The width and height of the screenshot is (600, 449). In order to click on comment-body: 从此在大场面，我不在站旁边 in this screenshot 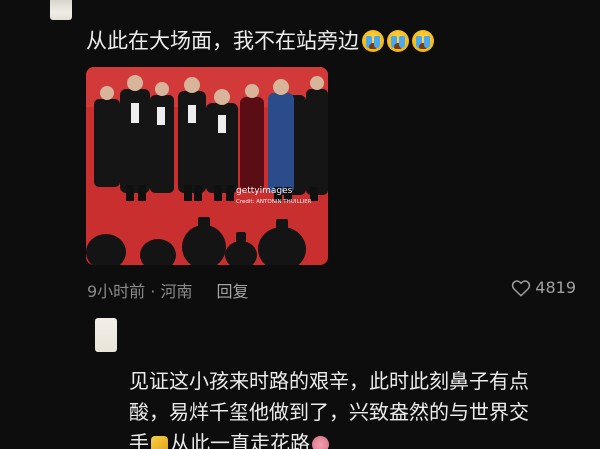, I will do `click(260, 41)`.